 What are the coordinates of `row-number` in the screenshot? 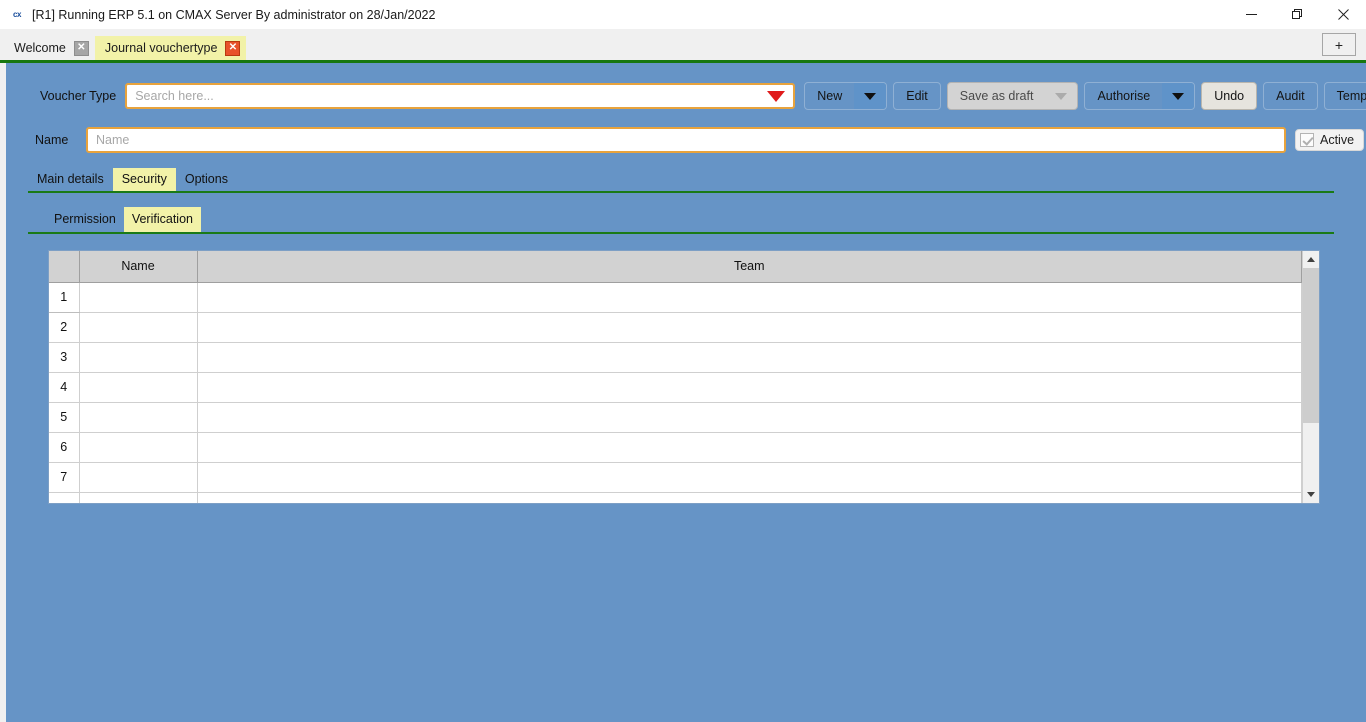 It's located at (64, 497).